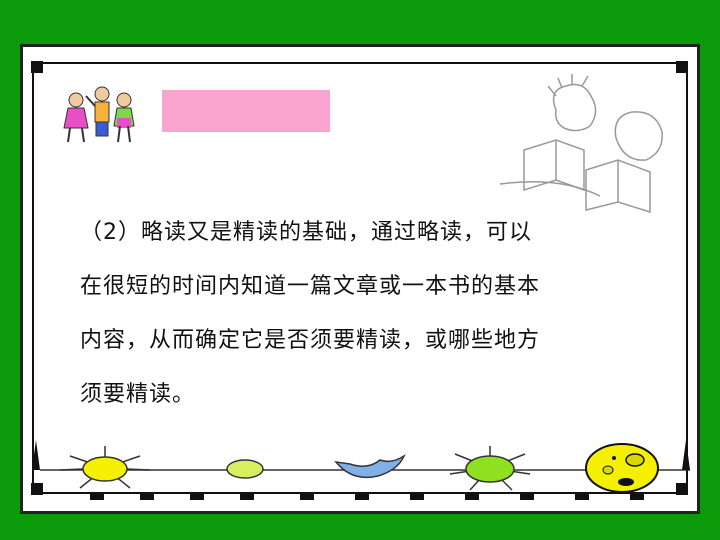 This screenshot has height=540, width=720. Describe the element at coordinates (310, 286) in the screenshot. I see `paragraph-line: 在很短的时间内知道一篇文章或一本书的基本` at that location.